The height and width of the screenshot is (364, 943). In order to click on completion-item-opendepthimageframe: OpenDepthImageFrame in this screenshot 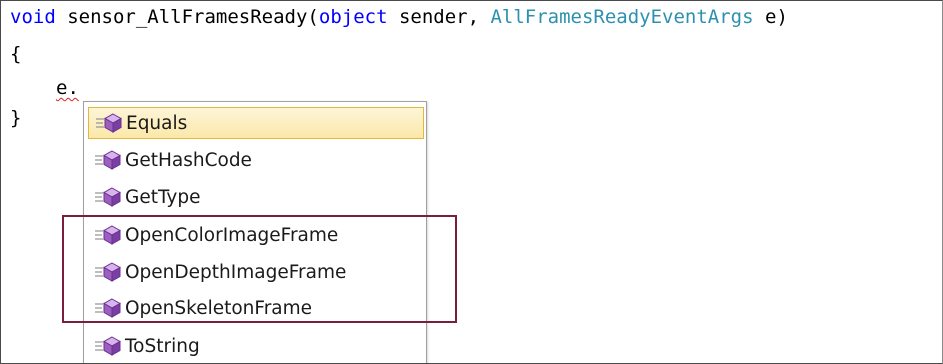, I will do `click(256, 272)`.